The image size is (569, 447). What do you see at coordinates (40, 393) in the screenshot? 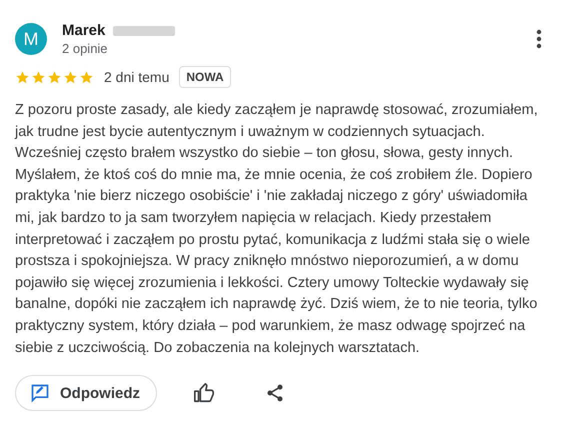
I see `reply-icon` at bounding box center [40, 393].